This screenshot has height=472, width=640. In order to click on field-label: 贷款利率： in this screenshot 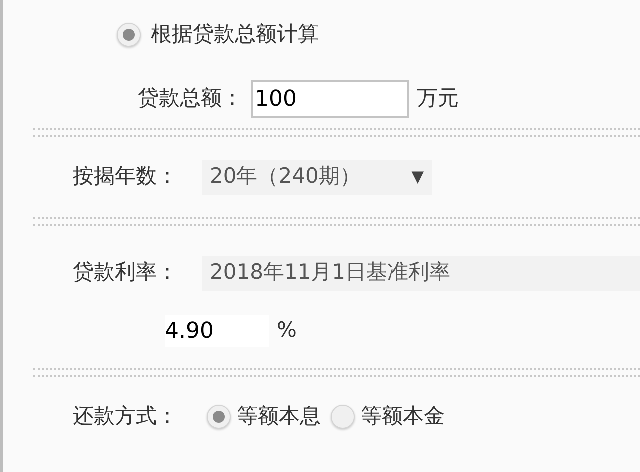, I will do `click(126, 272)`.